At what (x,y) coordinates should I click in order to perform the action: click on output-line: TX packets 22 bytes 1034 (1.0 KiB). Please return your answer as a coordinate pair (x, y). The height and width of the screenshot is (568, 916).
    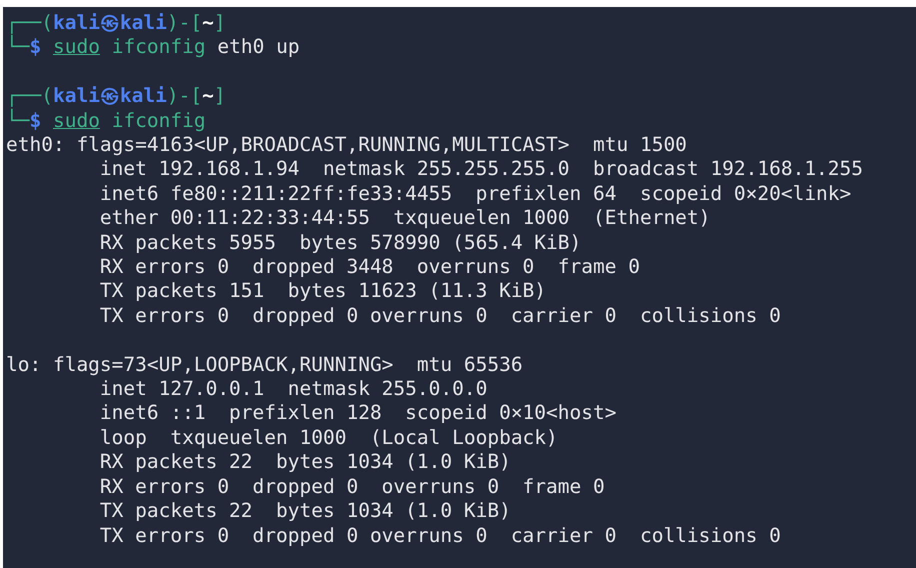
    Looking at the image, I should click on (304, 511).